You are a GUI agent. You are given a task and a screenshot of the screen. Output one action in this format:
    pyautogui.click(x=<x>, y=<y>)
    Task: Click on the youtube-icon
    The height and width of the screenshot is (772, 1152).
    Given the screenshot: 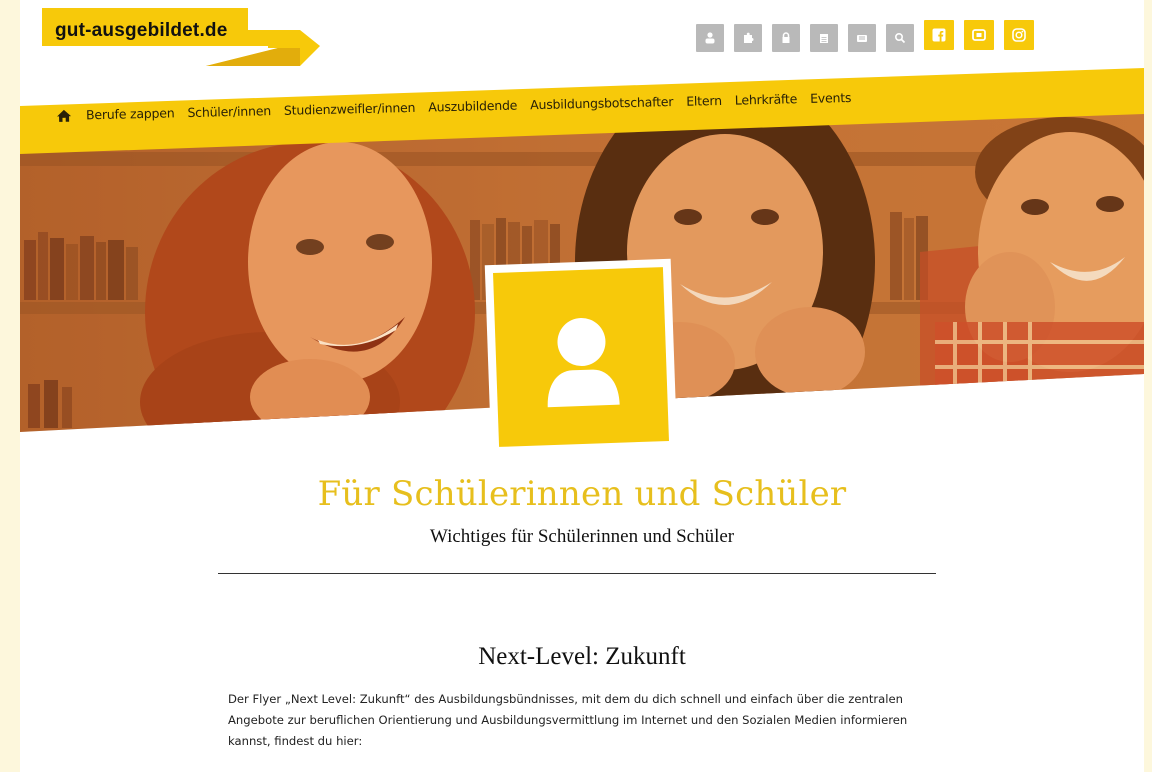 What is the action you would take?
    pyautogui.click(x=979, y=35)
    